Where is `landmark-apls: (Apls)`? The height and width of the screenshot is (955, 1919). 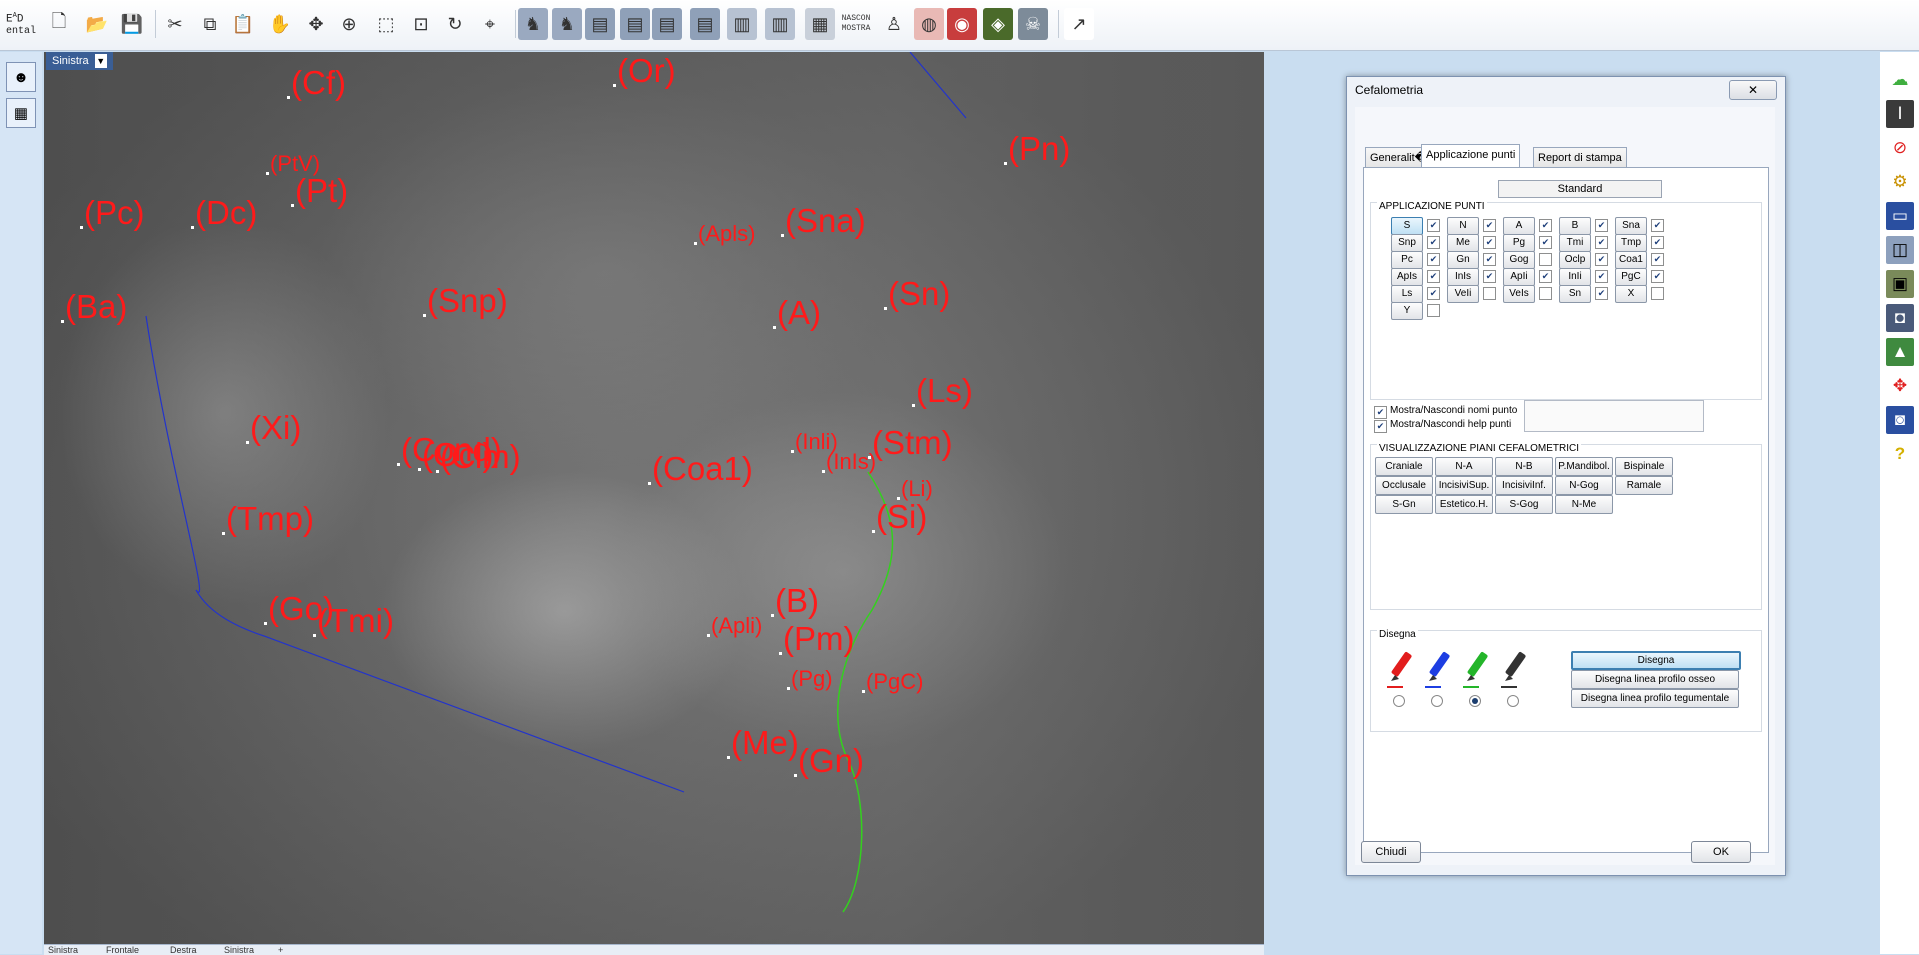
landmark-apls: (Apls) is located at coordinates (724, 234).